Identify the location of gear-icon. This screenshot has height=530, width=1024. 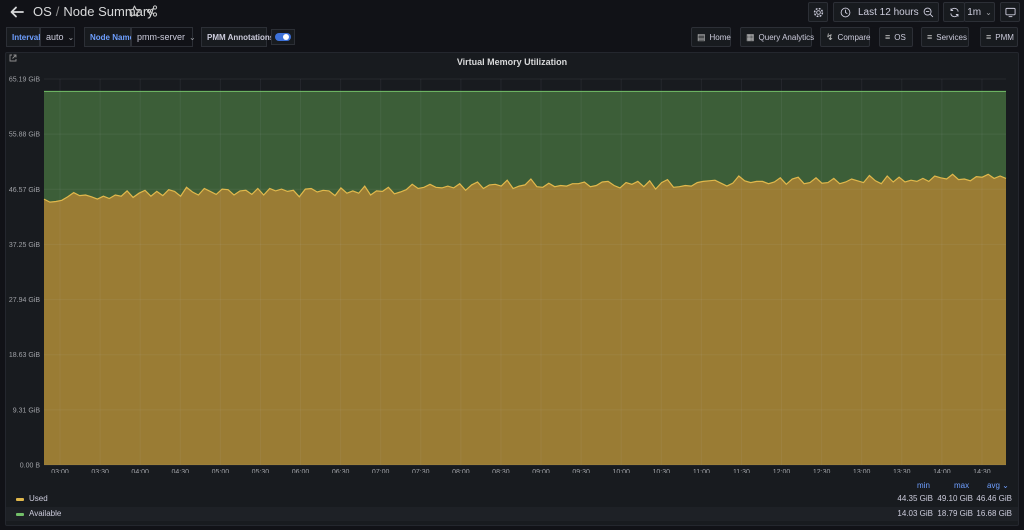
(818, 12).